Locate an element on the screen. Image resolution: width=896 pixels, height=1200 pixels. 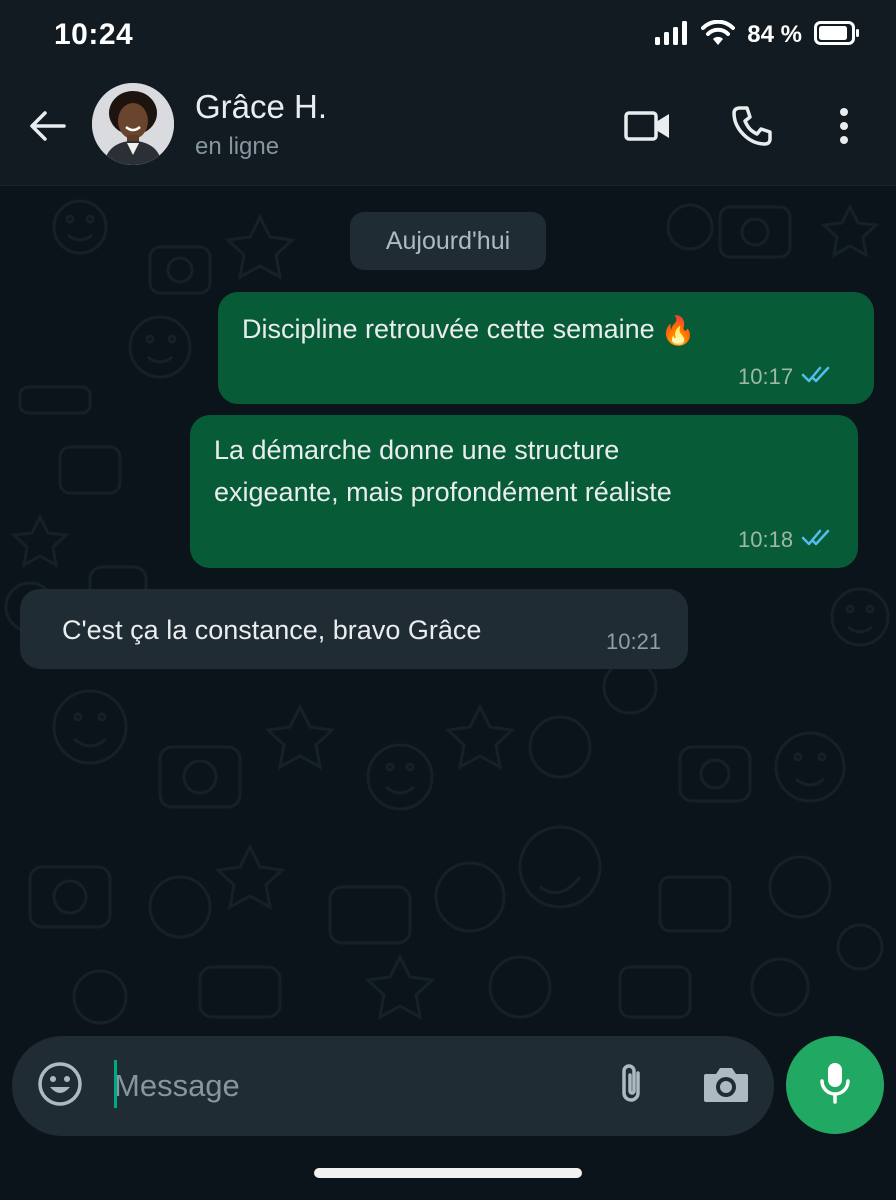
attachment-button is located at coordinates (632, 1086).